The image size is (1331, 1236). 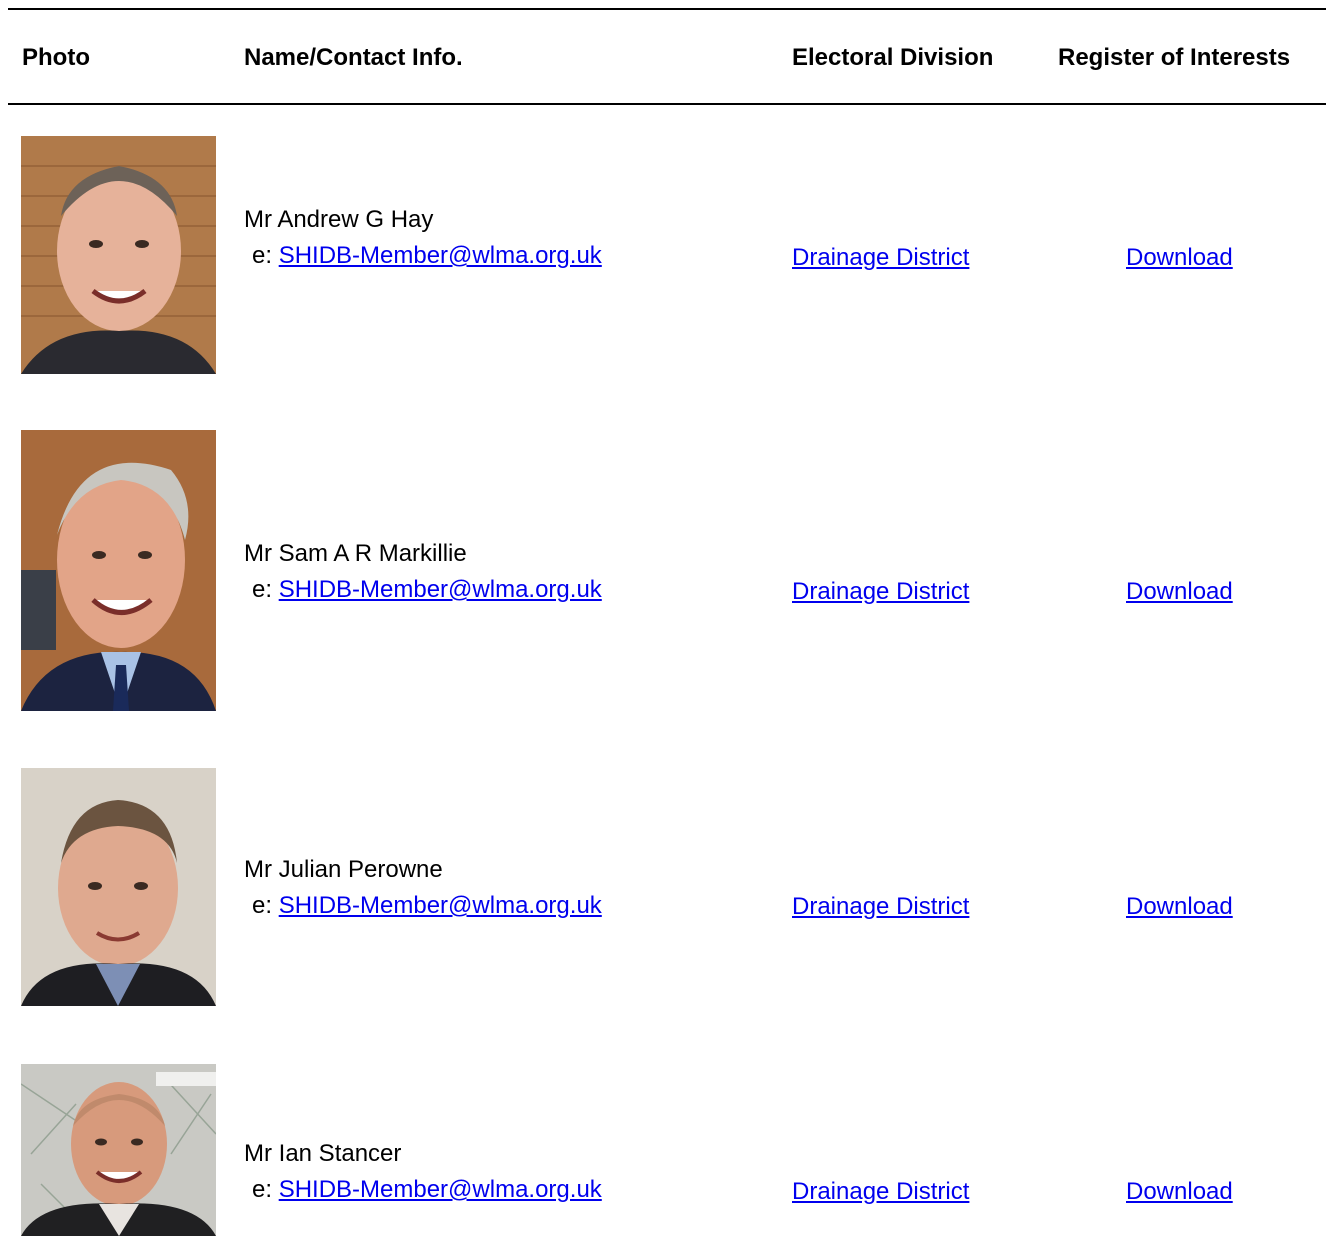 What do you see at coordinates (667, 104) in the screenshot?
I see `header-bottom-rule` at bounding box center [667, 104].